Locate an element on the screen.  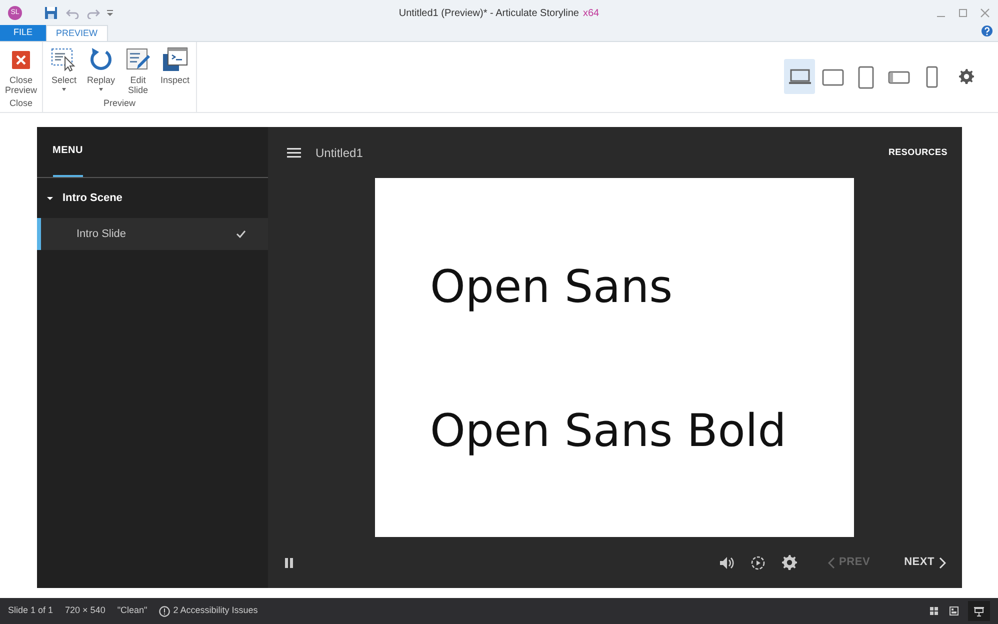
slide-count: Slide 1 of 1 is located at coordinates (31, 611).